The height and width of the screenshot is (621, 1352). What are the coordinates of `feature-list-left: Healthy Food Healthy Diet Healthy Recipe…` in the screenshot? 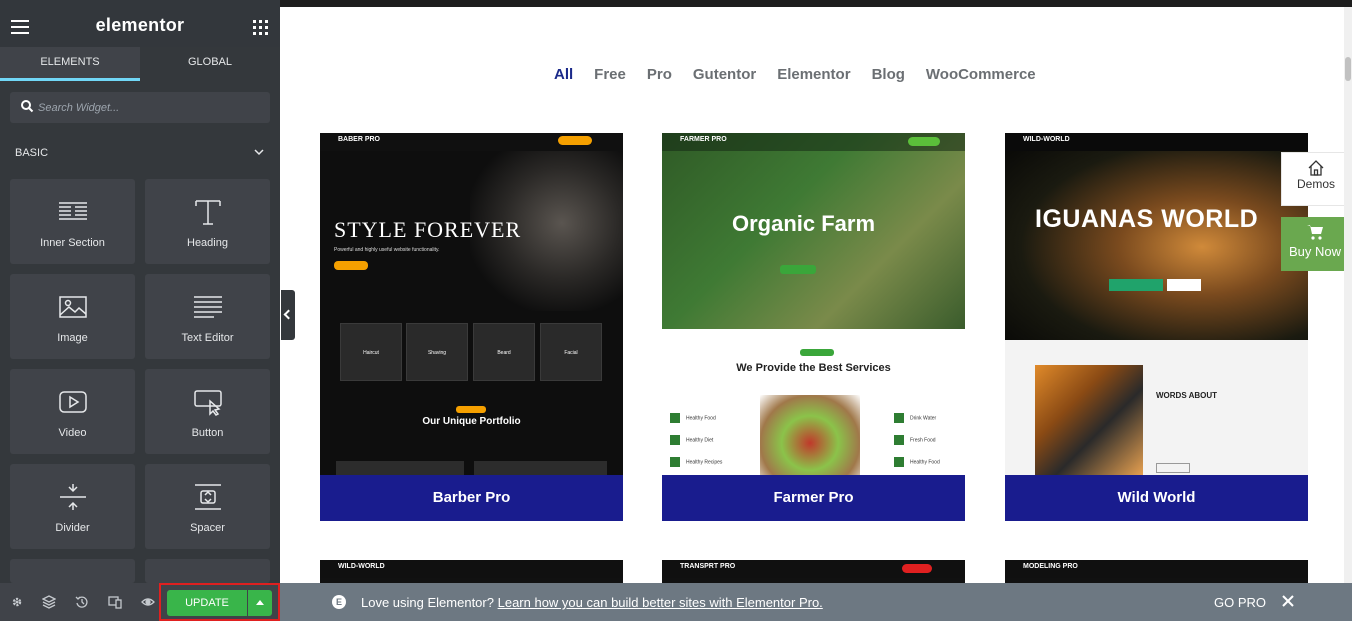 It's located at (710, 446).